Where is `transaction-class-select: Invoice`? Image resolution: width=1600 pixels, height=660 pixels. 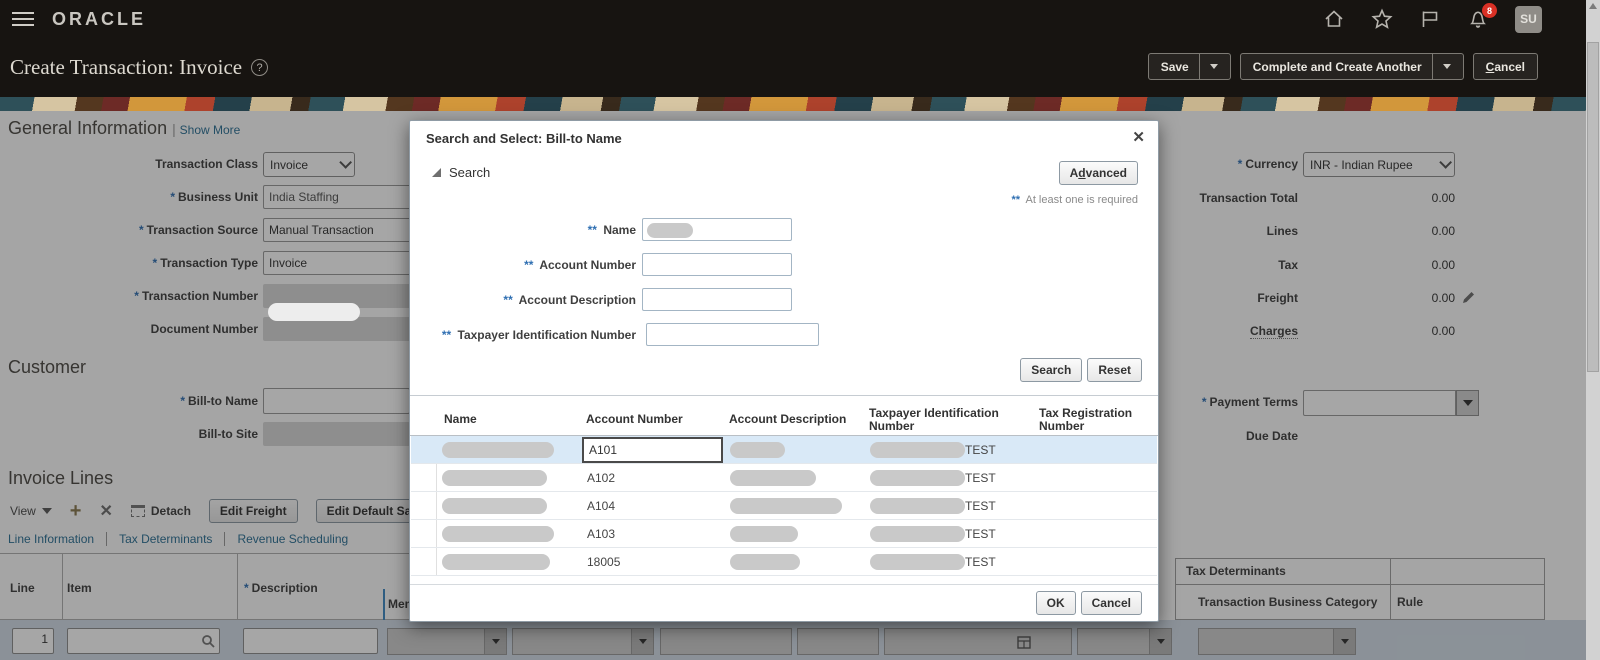
transaction-class-select: Invoice is located at coordinates (309, 164).